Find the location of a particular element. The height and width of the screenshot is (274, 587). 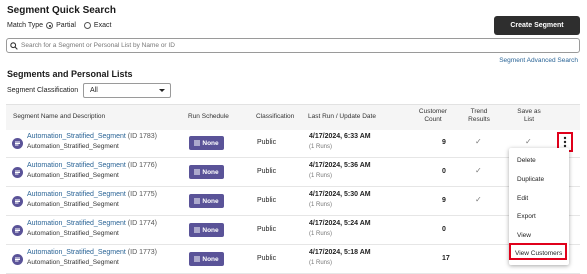

radio-exact is located at coordinates (87, 25).